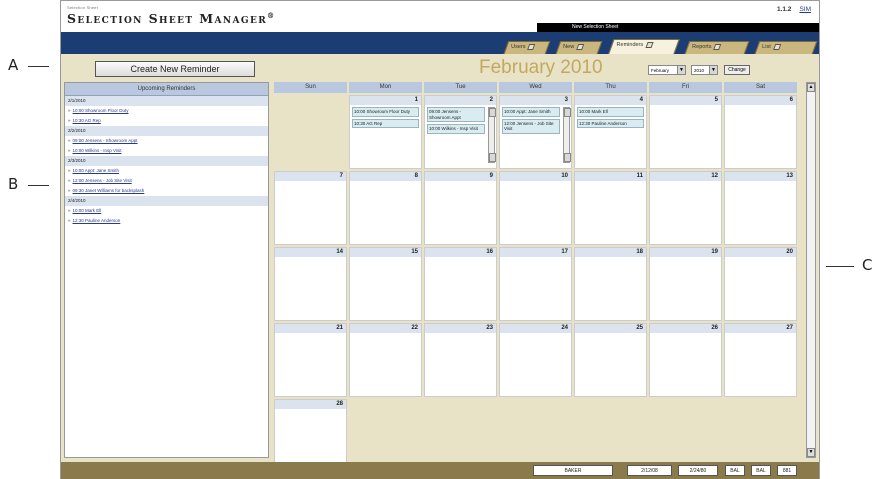 The image size is (872, 479). I want to click on reminder-item: 10:00 Showroom Floor Duty, so click(166, 111).